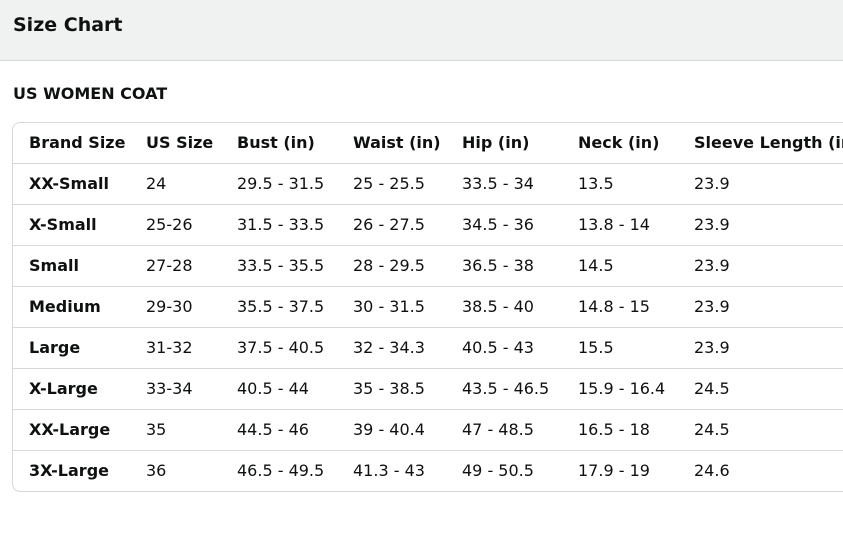  What do you see at coordinates (391, 225) in the screenshot?
I see `cell-waist: 26 - 27.5` at bounding box center [391, 225].